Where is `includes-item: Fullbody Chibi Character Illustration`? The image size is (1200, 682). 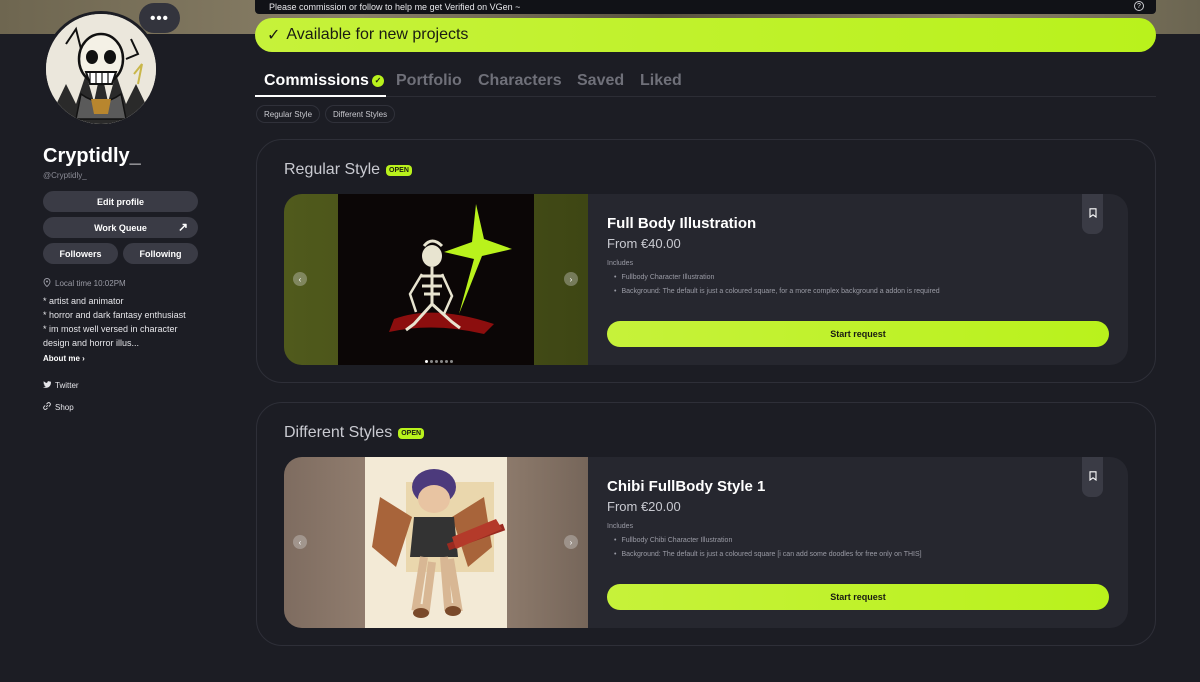
includes-item: Fullbody Chibi Character Illustration is located at coordinates (768, 541).